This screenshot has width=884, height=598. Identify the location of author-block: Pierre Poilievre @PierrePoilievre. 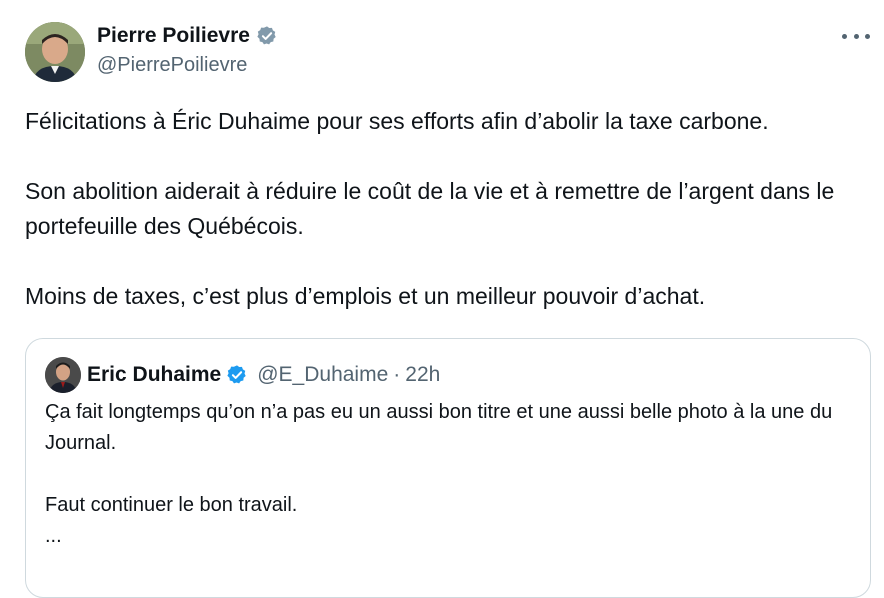
(187, 50).